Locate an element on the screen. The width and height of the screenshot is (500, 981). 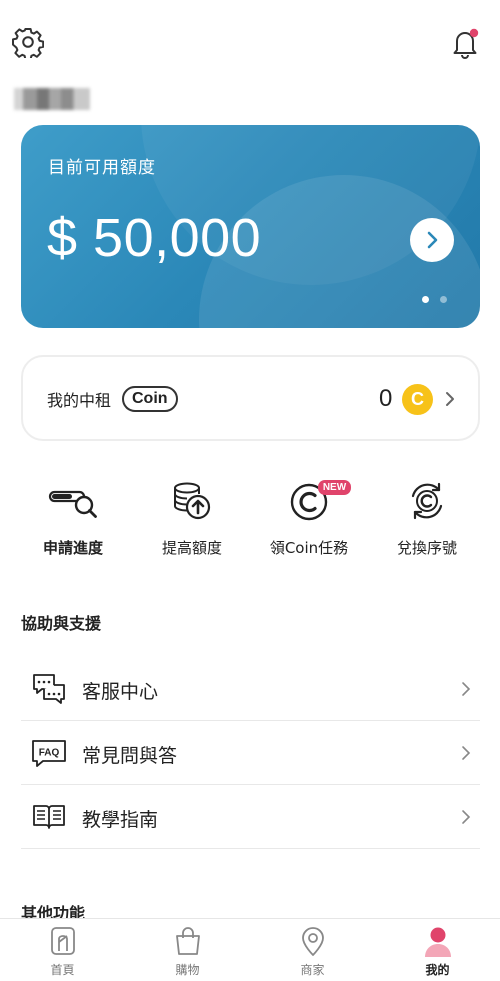
list-item-label: 客服中心 is located at coordinates (120, 692).